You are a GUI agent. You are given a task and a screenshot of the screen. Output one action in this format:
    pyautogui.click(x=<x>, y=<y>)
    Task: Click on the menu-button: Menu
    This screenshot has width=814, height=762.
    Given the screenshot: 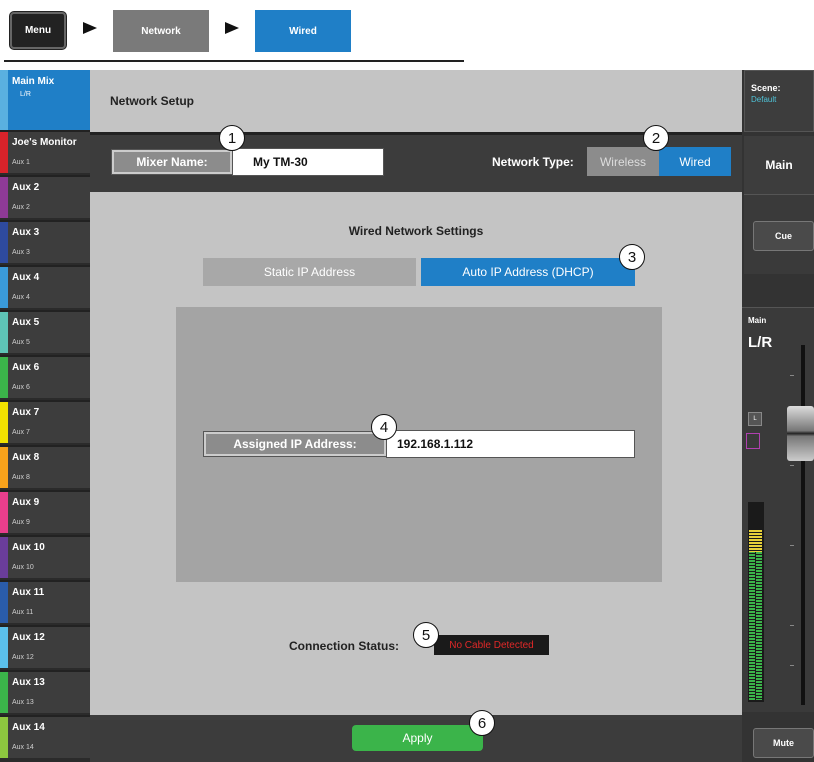 What is the action you would take?
    pyautogui.click(x=38, y=30)
    